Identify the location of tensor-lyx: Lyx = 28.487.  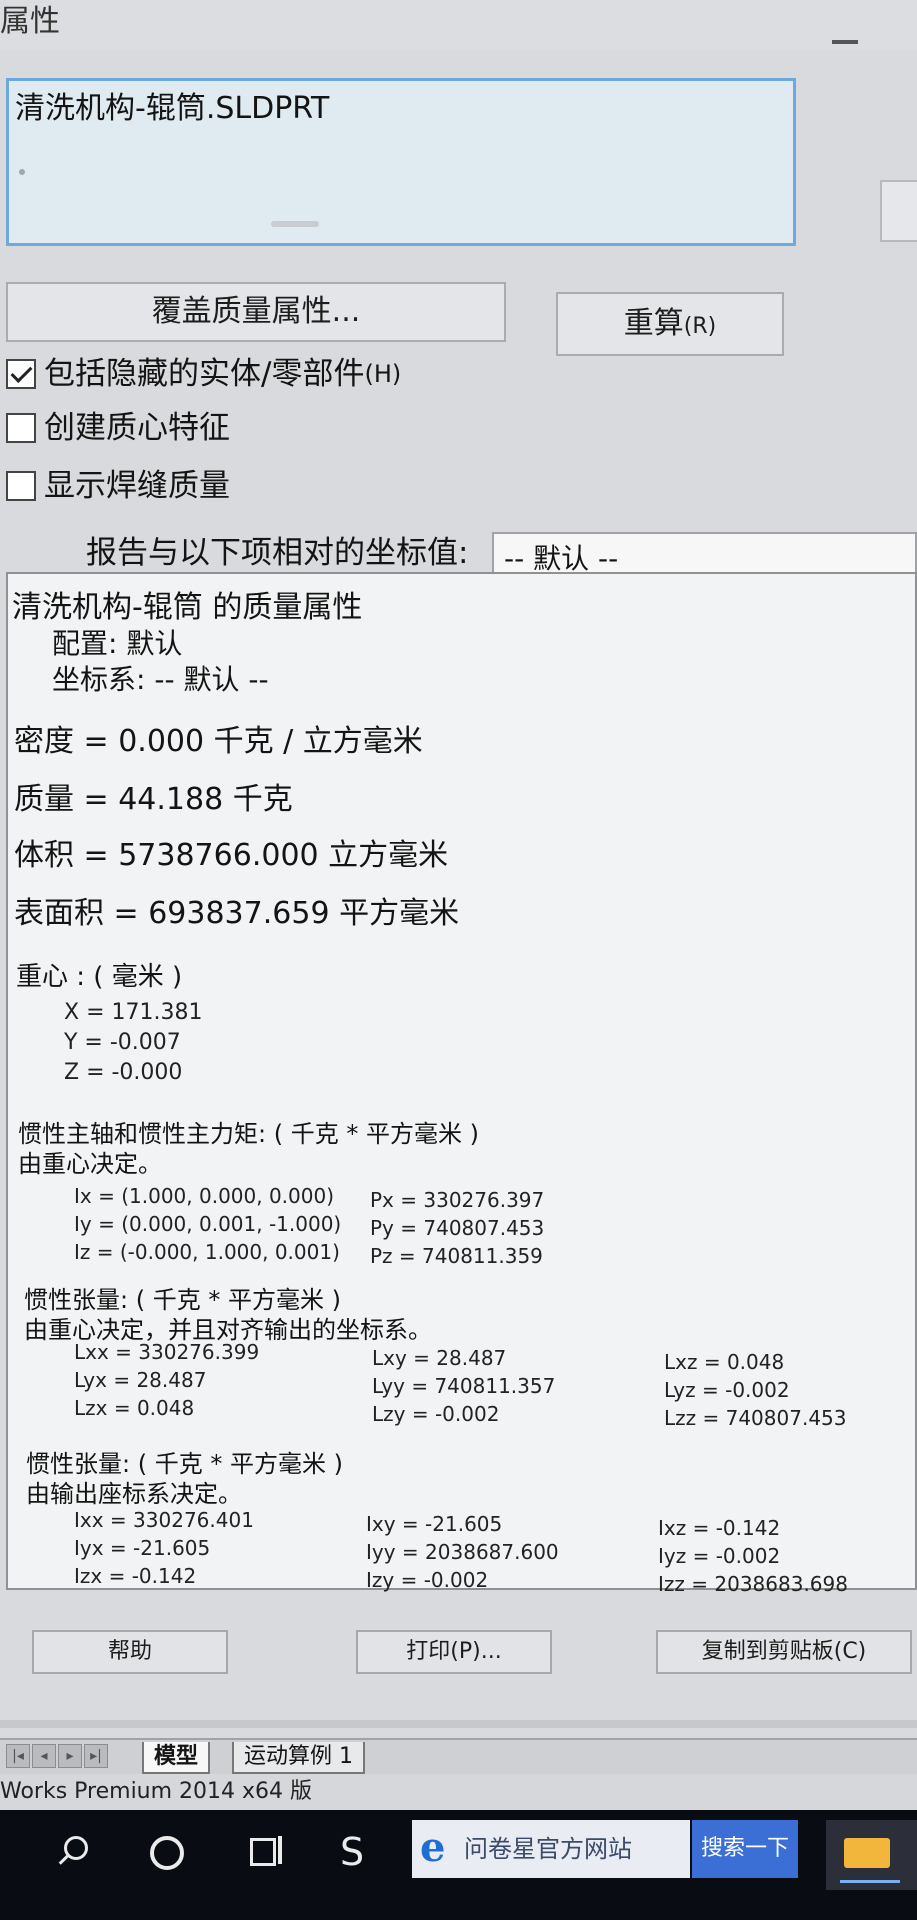
(140, 1380).